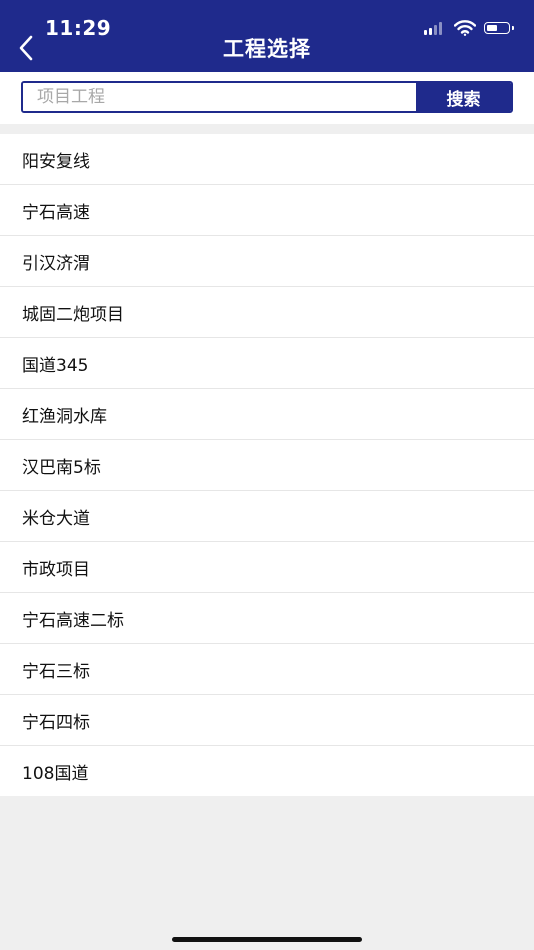  What do you see at coordinates (267, 939) in the screenshot?
I see `home-indicator` at bounding box center [267, 939].